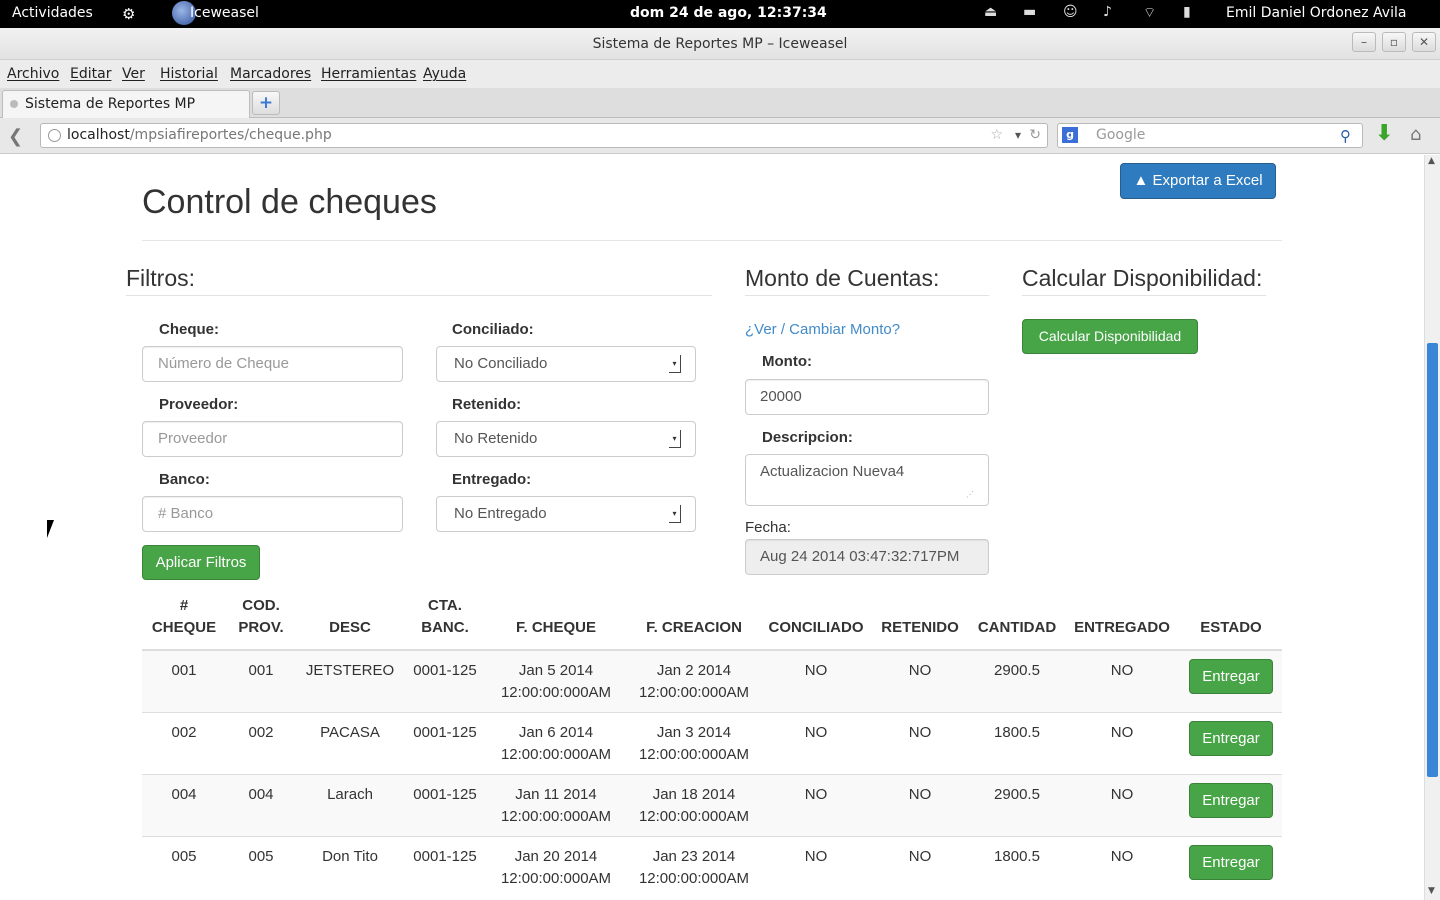 This screenshot has width=1440, height=900. I want to click on monto-divider, so click(867, 295).